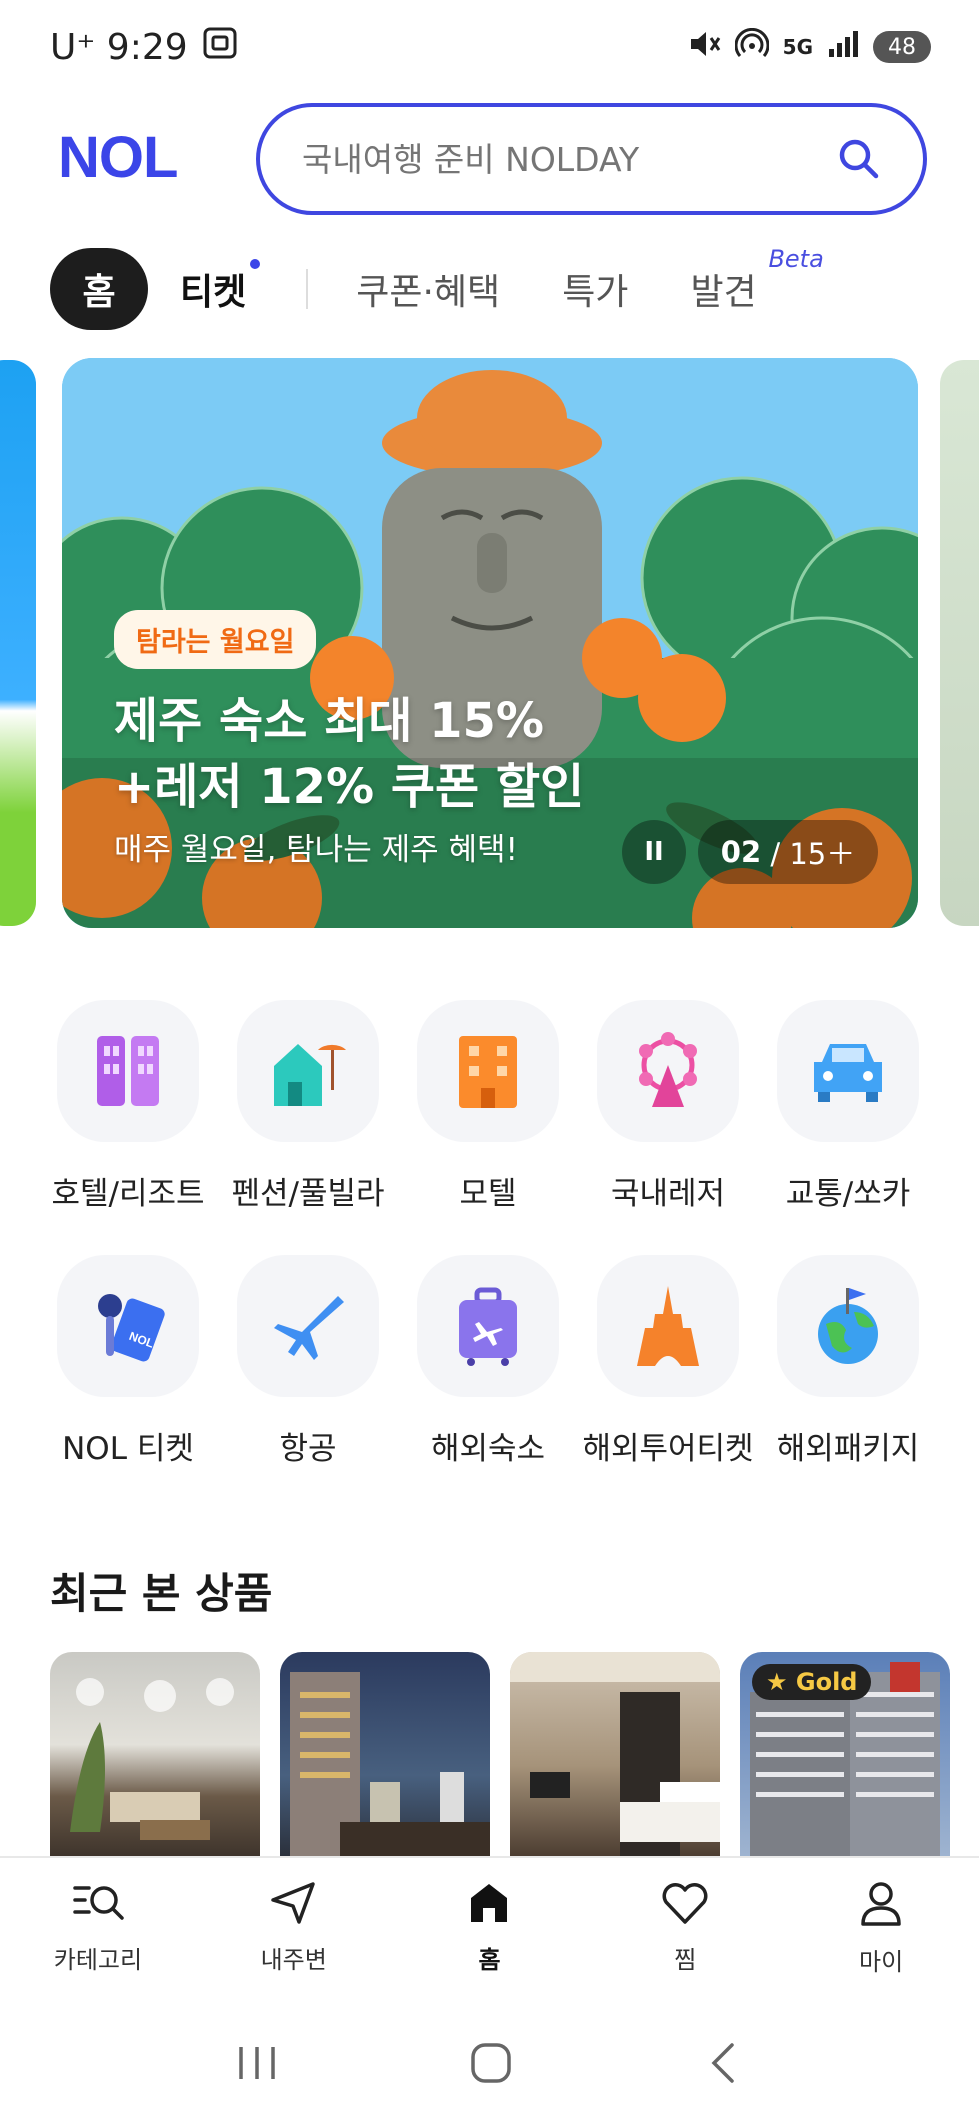  I want to click on category-label: 교통/쏘카, so click(848, 1194).